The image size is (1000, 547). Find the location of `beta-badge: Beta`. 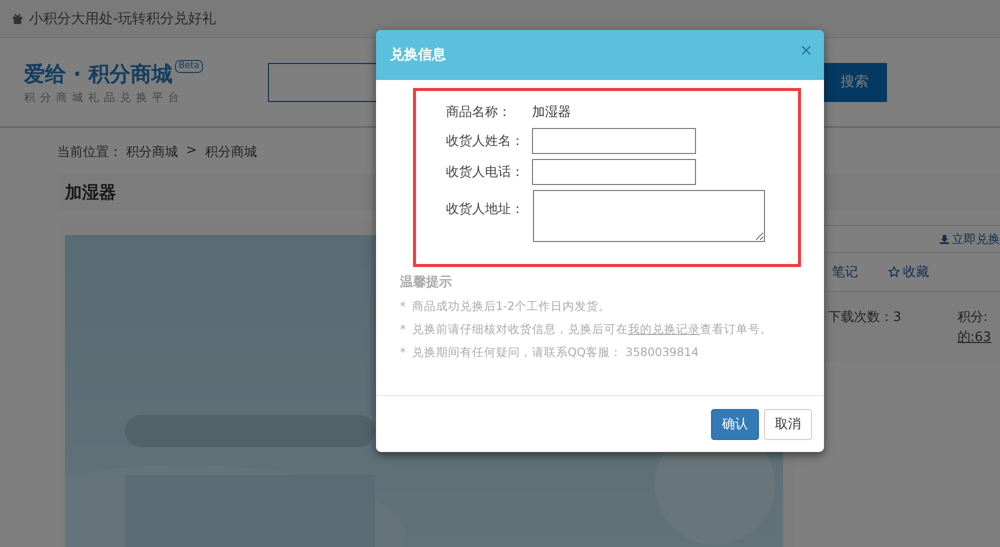

beta-badge: Beta is located at coordinates (189, 66).